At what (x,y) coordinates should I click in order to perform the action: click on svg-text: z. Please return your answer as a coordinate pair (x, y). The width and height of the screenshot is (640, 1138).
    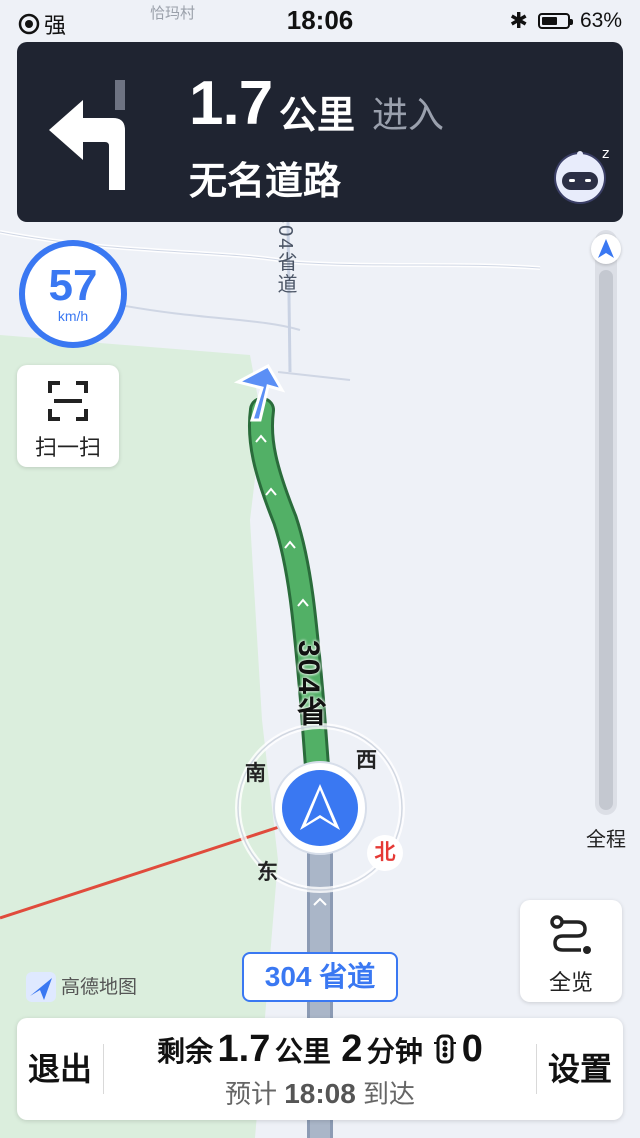
    Looking at the image, I should click on (605, 154).